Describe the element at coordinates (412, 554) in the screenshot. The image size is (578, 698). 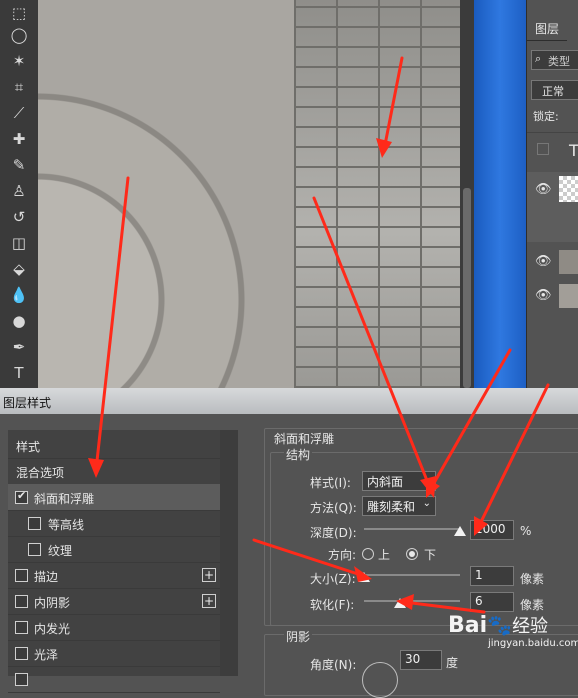
I see `direction-down-radio` at that location.